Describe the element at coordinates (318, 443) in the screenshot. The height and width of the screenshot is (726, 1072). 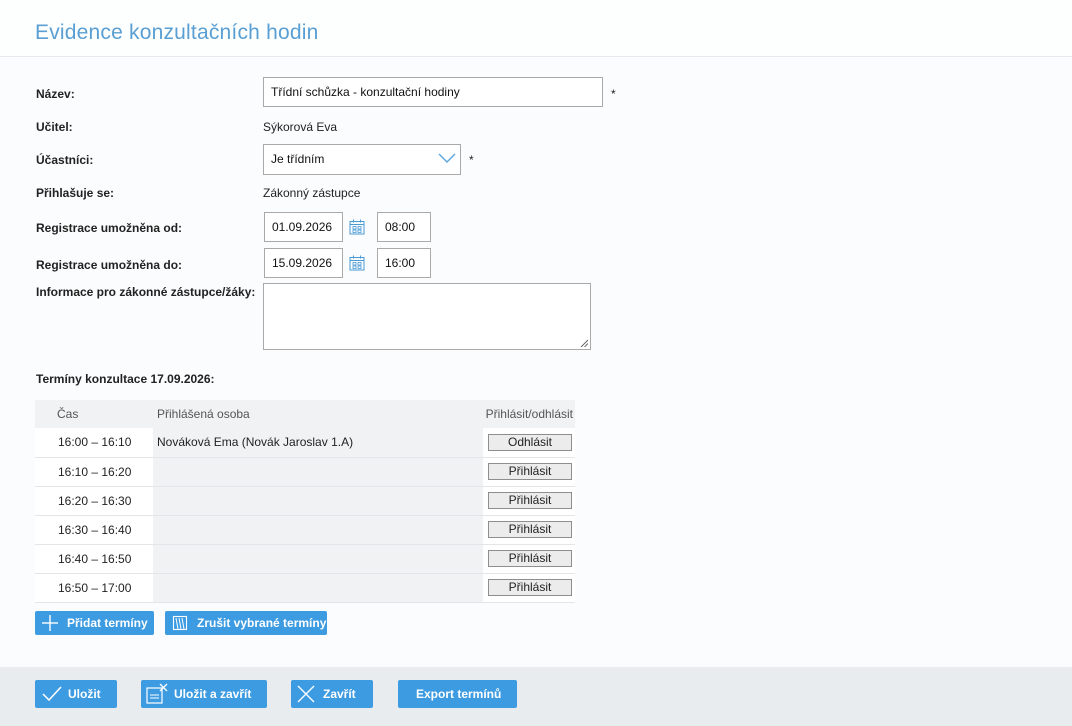
I see `slot-person: Nováková Ema (Novák Jaroslav 1.A)` at that location.